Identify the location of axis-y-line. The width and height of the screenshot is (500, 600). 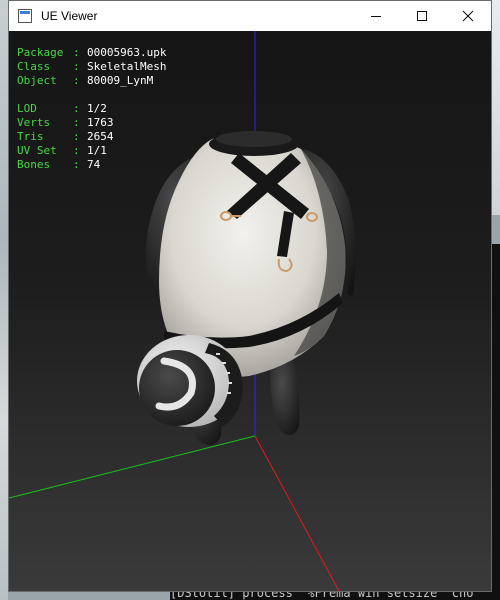
(132, 467).